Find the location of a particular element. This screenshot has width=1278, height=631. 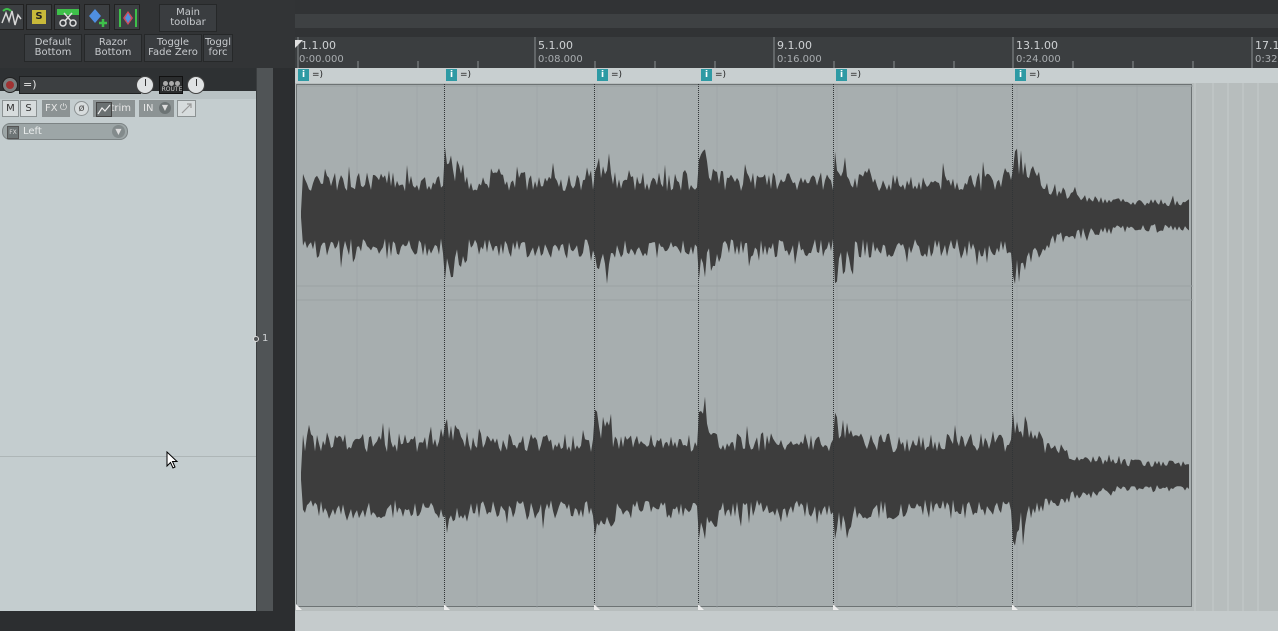

solo-toggle-button: S is located at coordinates (39, 17).